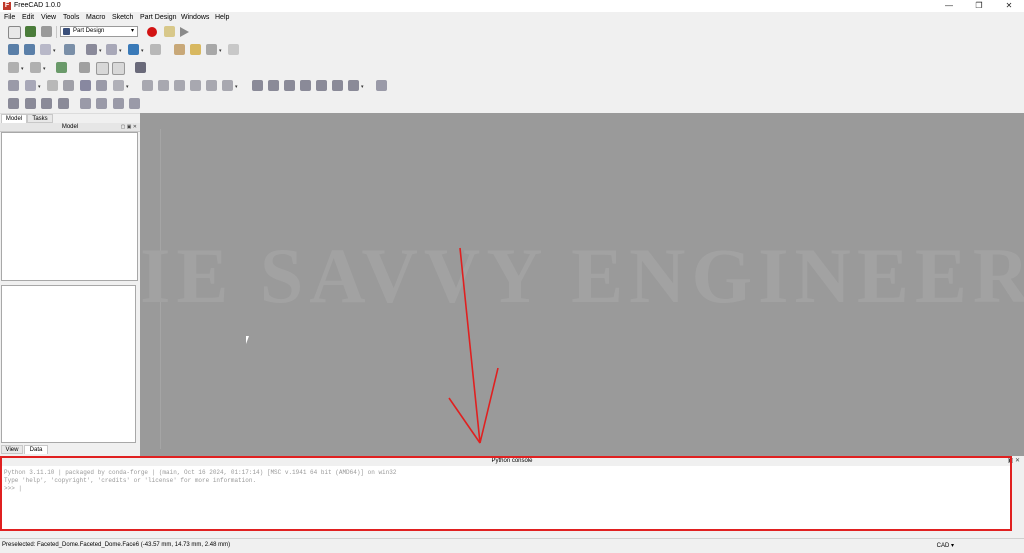 The height and width of the screenshot is (553, 1024). Describe the element at coordinates (227, 85) in the screenshot. I see `additive-primitive-icon` at that location.